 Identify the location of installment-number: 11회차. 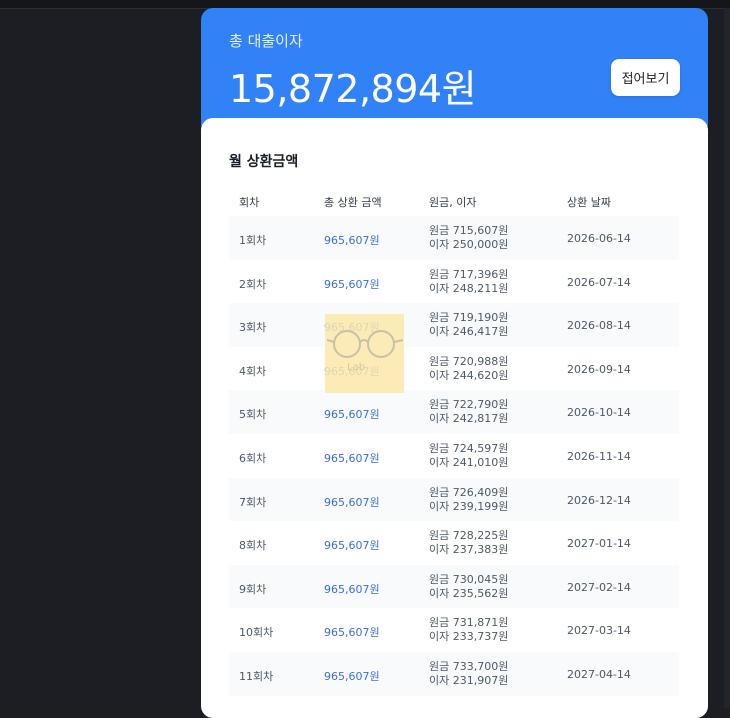
(256, 676).